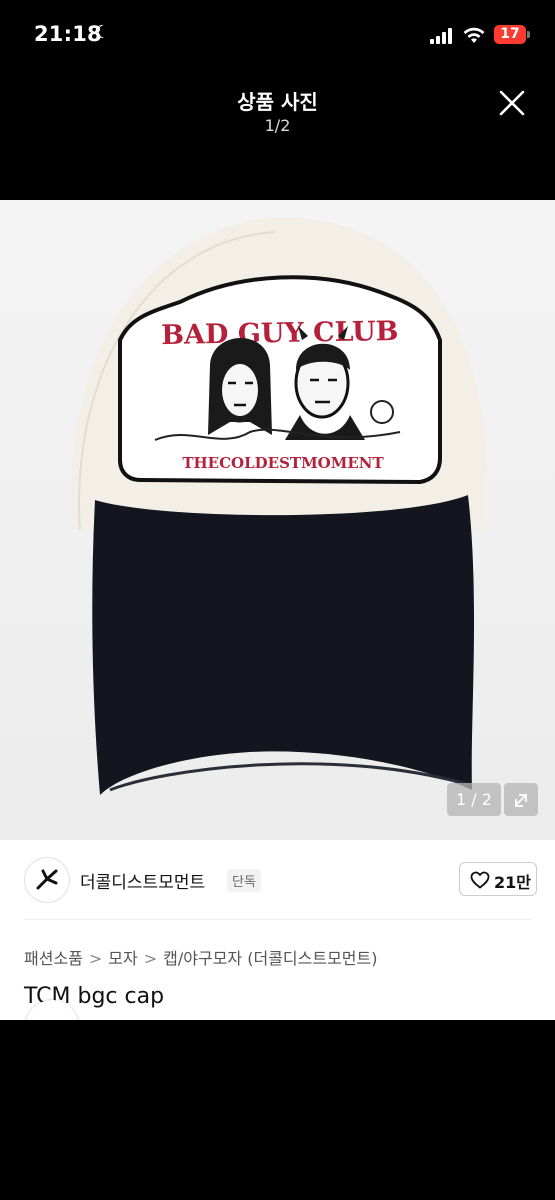 The height and width of the screenshot is (1200, 555). What do you see at coordinates (277, 102) in the screenshot?
I see `page-title: 상품 사진` at bounding box center [277, 102].